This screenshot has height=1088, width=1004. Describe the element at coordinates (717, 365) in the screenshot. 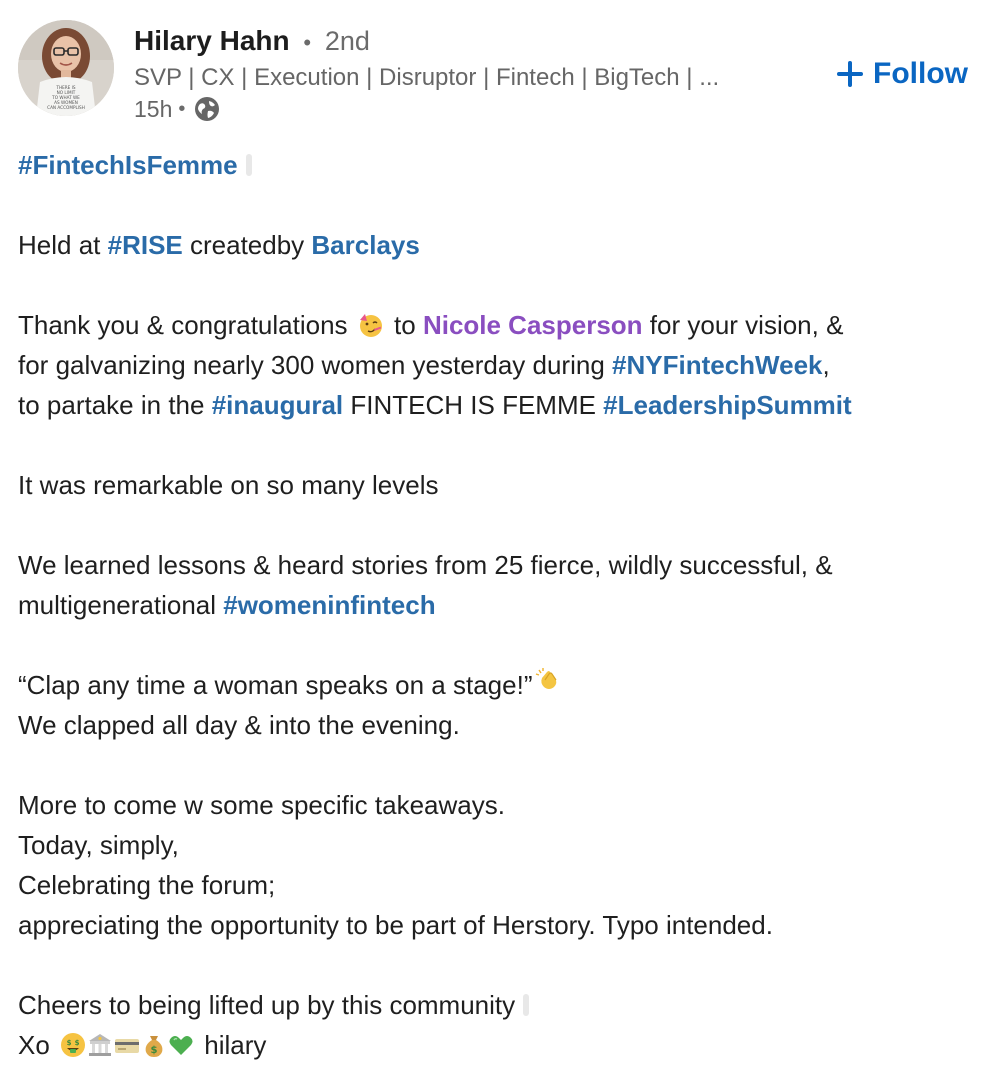

I see `hashtag-nyfintechweek: #NYFintechWeek` at that location.